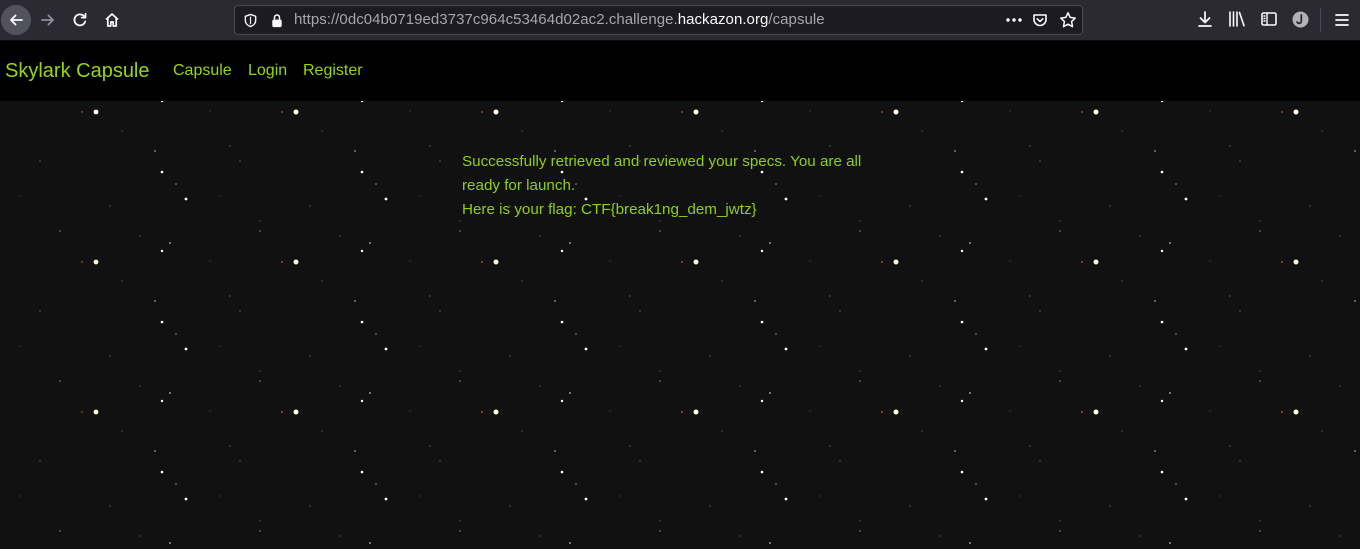  Describe the element at coordinates (1269, 19) in the screenshot. I see `sidebar-icon` at that location.